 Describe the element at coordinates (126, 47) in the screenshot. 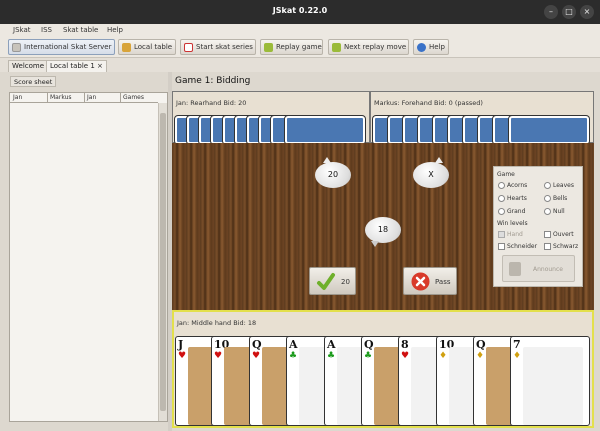

I see `table-icon` at that location.